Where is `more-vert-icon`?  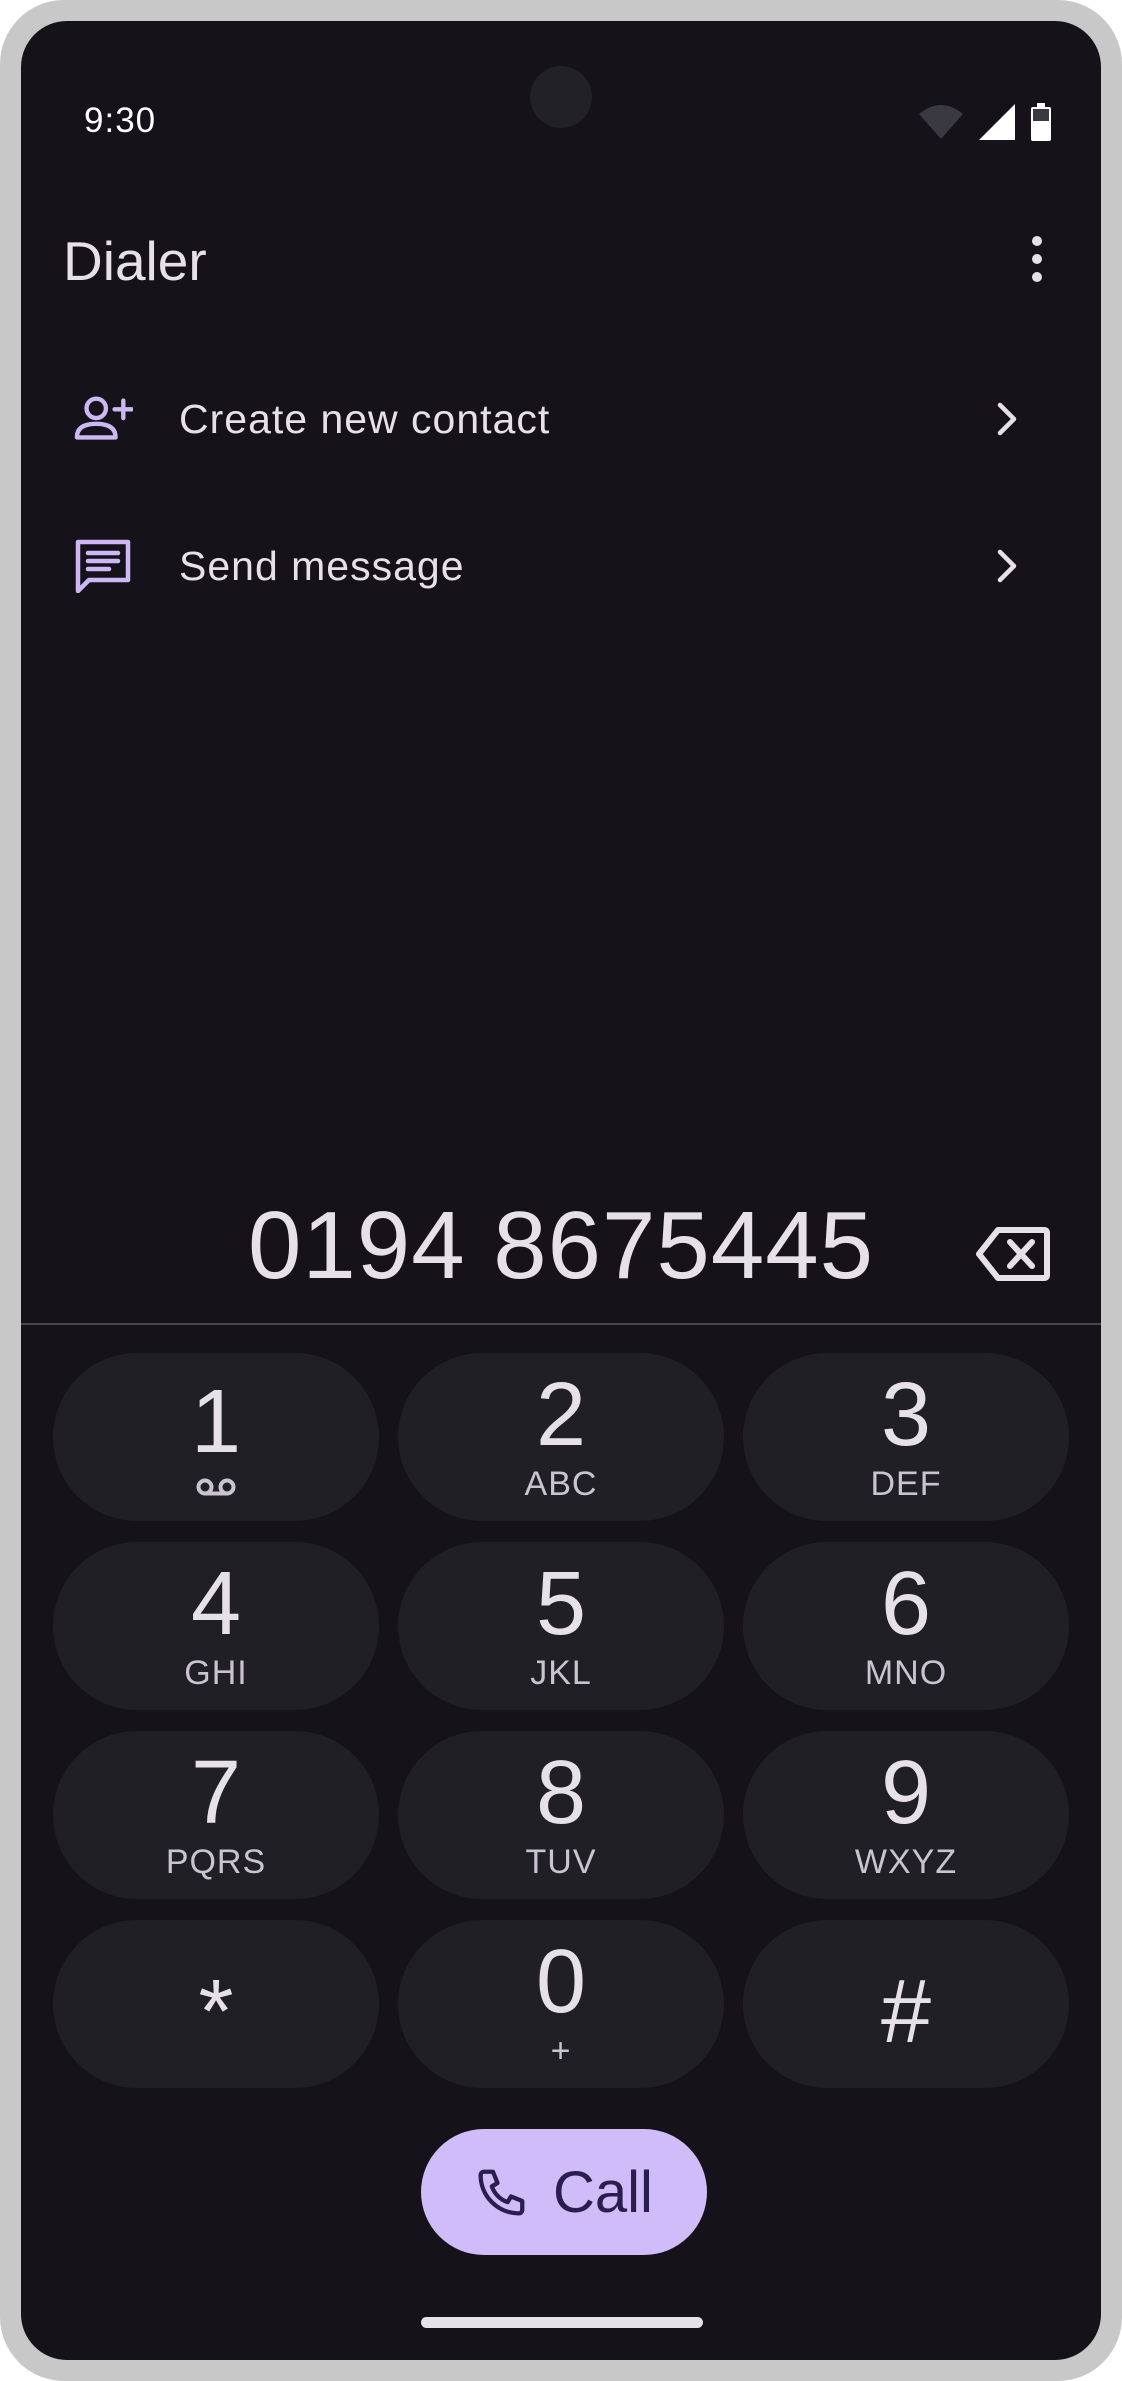
more-vert-icon is located at coordinates (1037, 259).